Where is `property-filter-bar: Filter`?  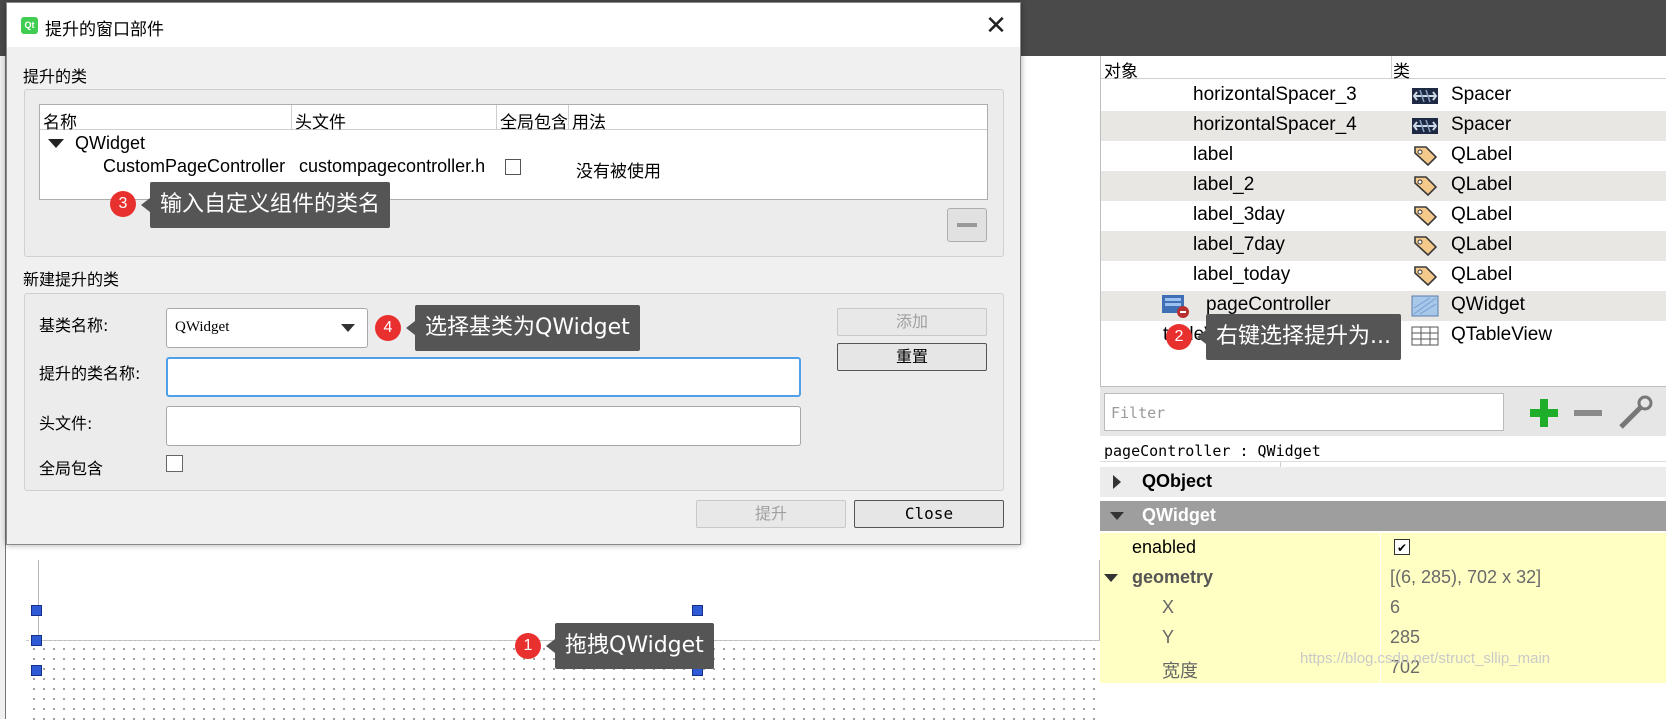 property-filter-bar: Filter is located at coordinates (1383, 411).